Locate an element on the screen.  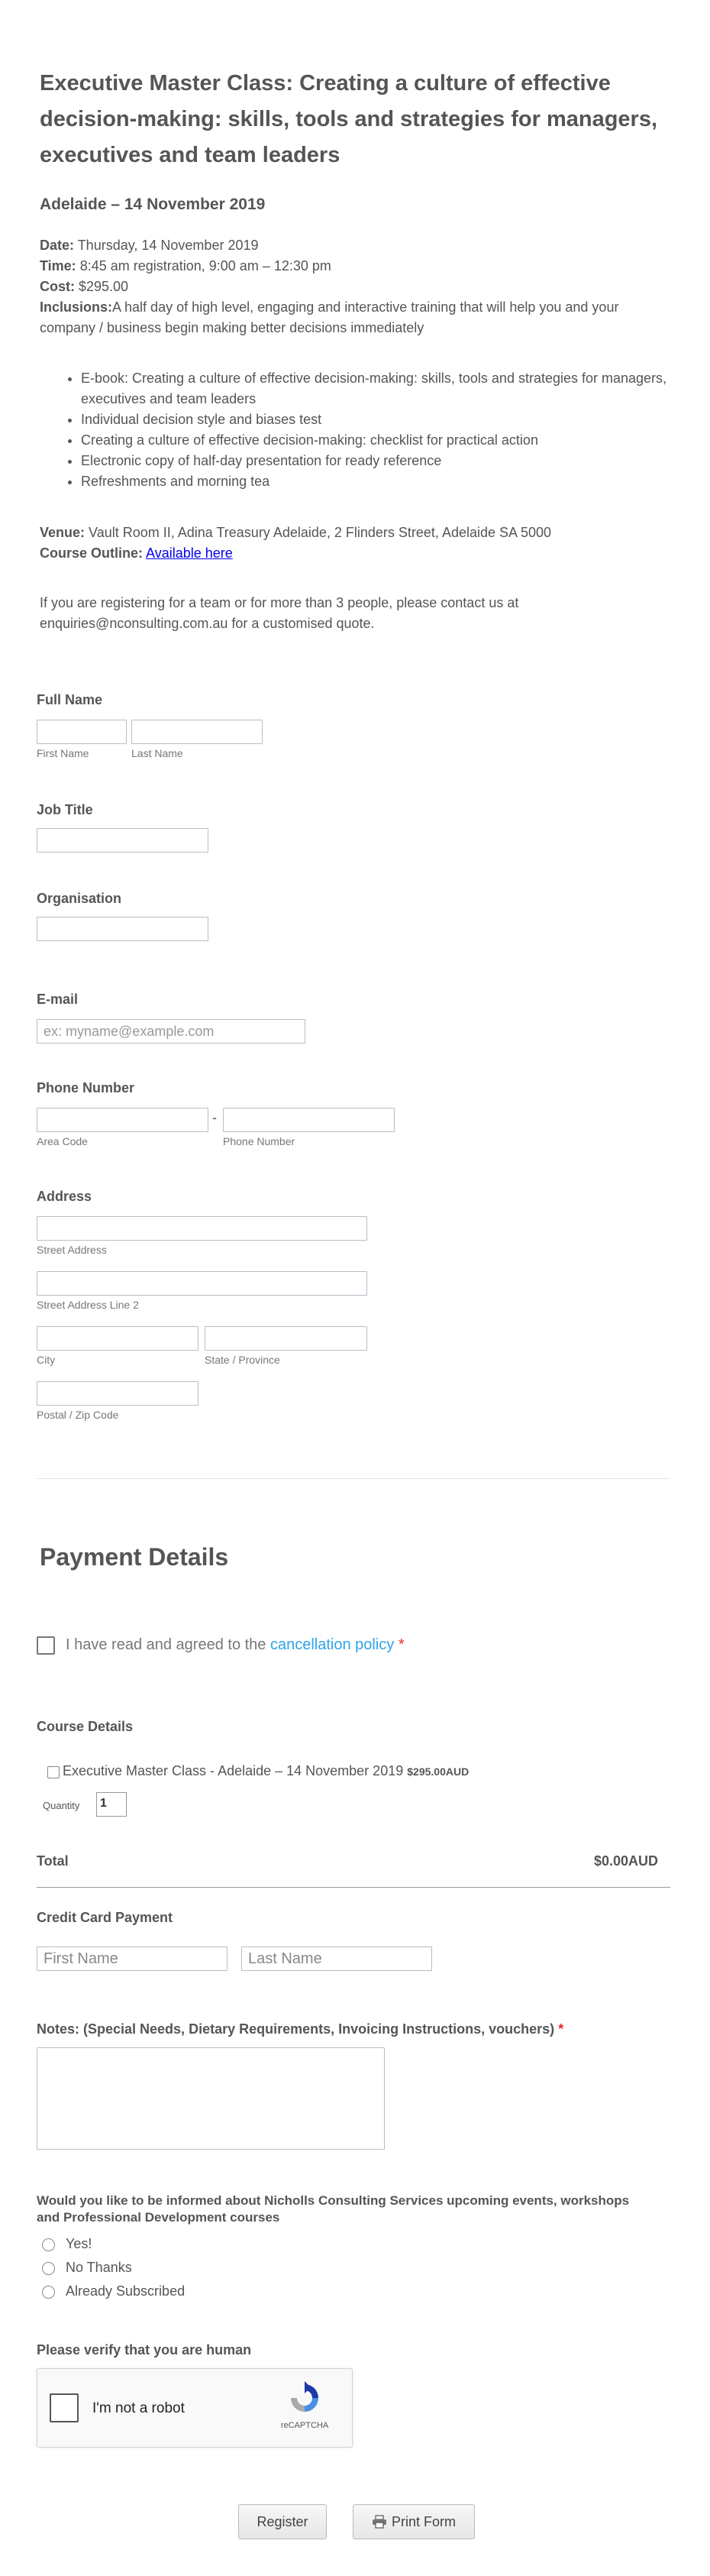
course-product-price: $295.00AUD is located at coordinates (439, 1771).